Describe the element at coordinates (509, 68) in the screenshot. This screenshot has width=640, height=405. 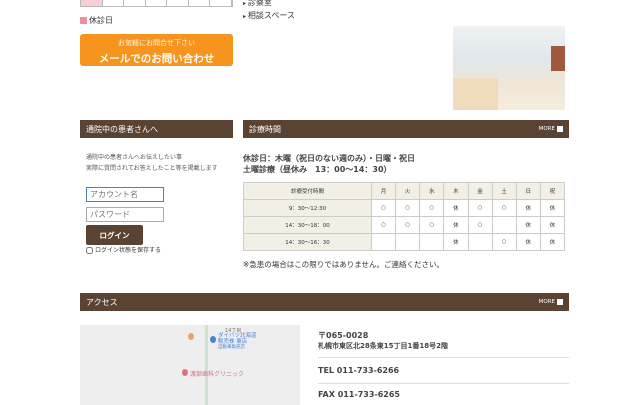
I see `clinic-photo` at that location.